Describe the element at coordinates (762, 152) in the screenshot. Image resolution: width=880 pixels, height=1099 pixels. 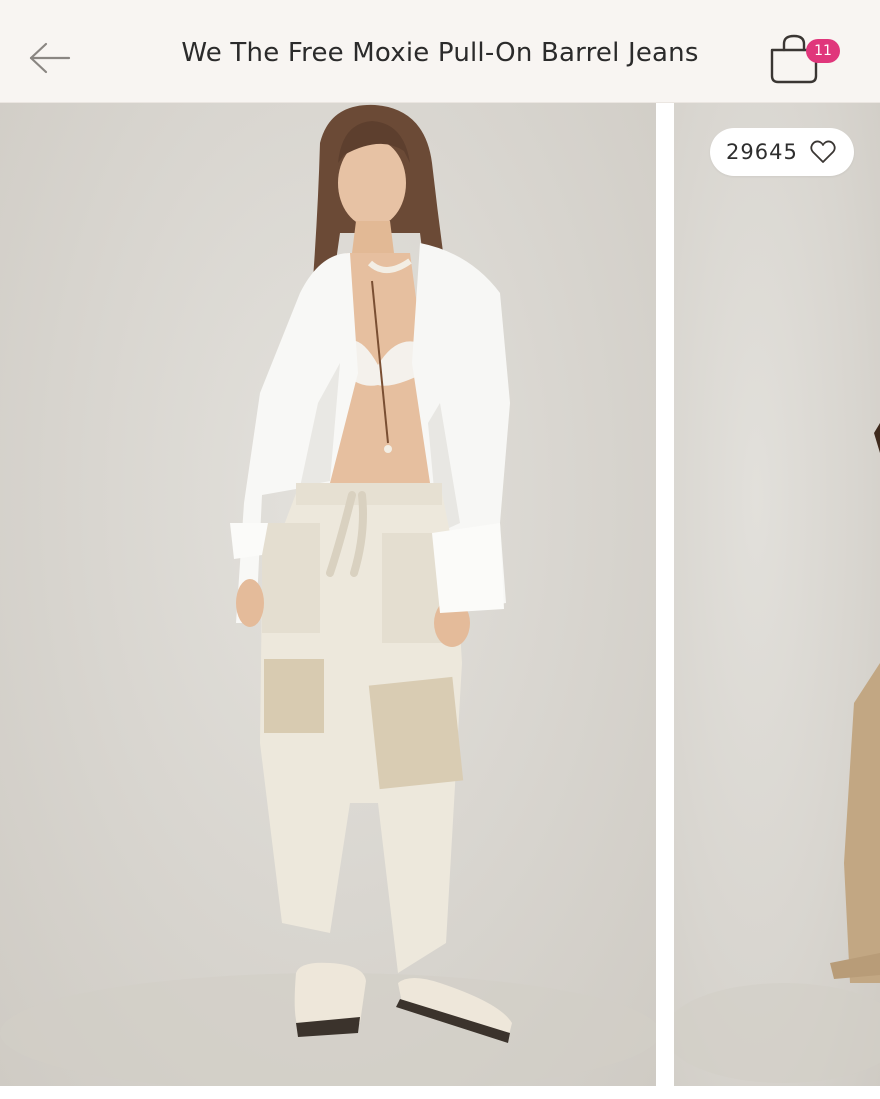
I see `likes-count: 29645` at that location.